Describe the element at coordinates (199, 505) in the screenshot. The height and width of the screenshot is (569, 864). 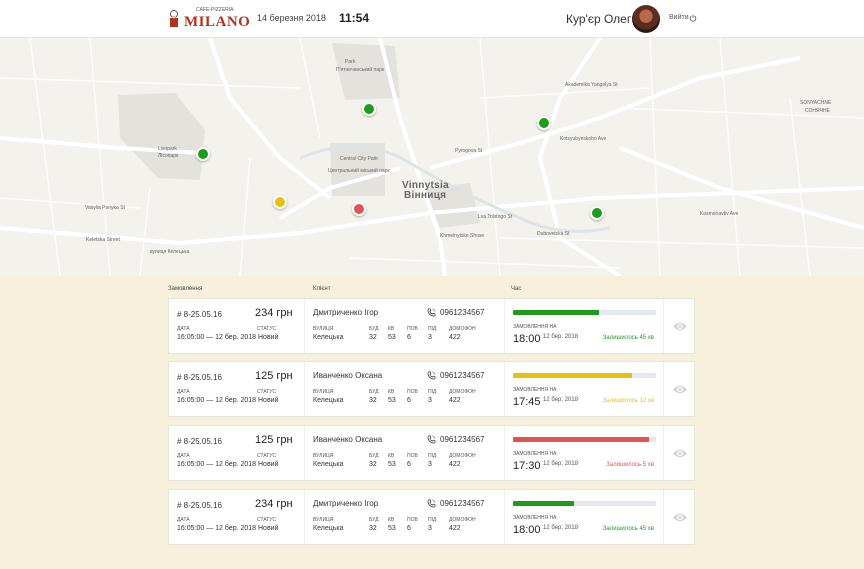
I see `order-number: # 8-25.05.16` at that location.